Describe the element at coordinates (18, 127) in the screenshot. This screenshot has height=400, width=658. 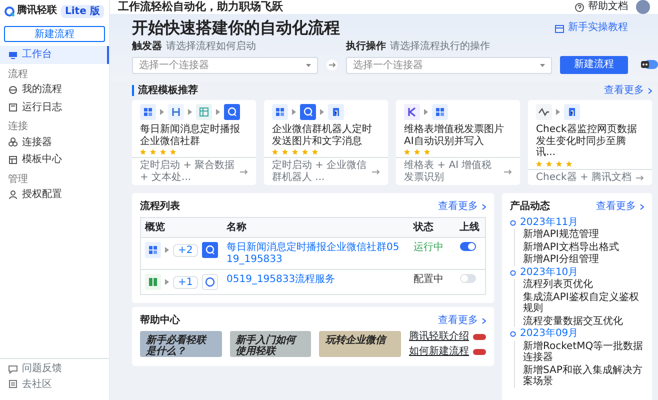
I see `section-label: 连接` at that location.